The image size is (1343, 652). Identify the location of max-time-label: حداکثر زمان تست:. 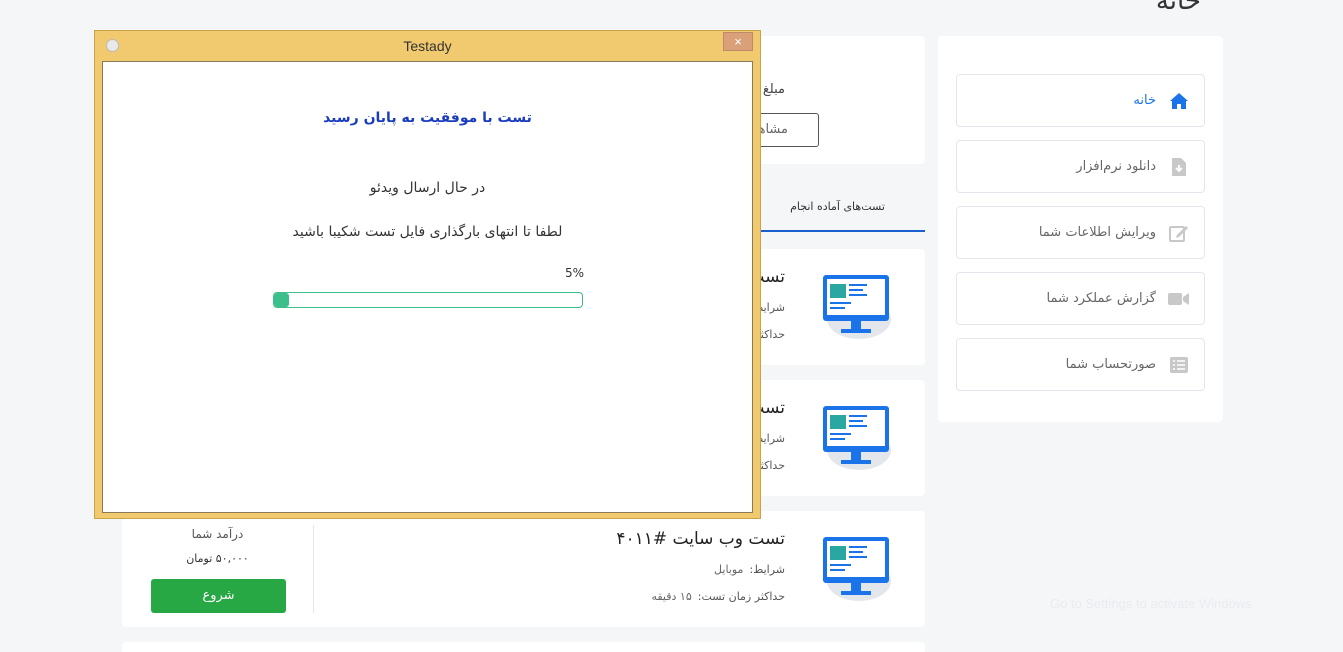
(741, 596).